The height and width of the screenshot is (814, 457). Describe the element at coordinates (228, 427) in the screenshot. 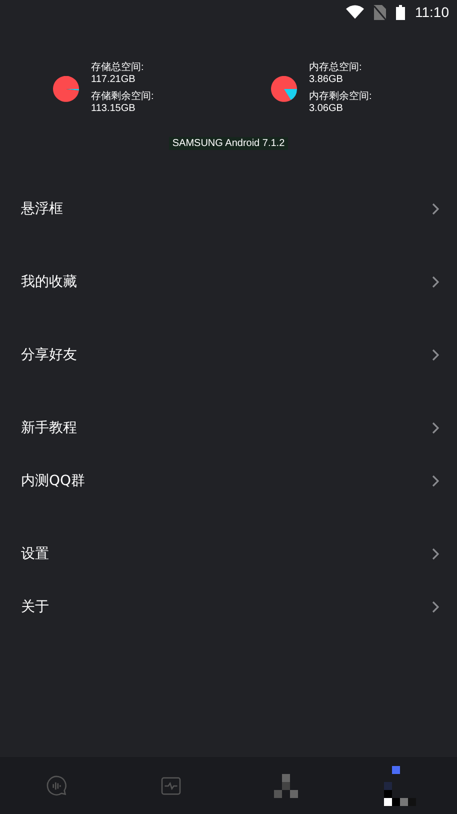

I see `menu-item: 新手教程` at that location.